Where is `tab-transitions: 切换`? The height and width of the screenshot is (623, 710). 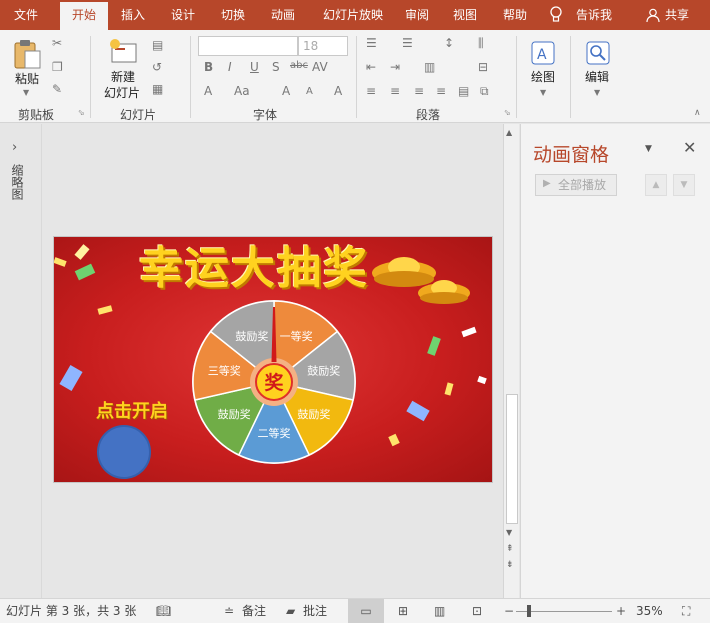 tab-transitions: 切换 is located at coordinates (233, 15).